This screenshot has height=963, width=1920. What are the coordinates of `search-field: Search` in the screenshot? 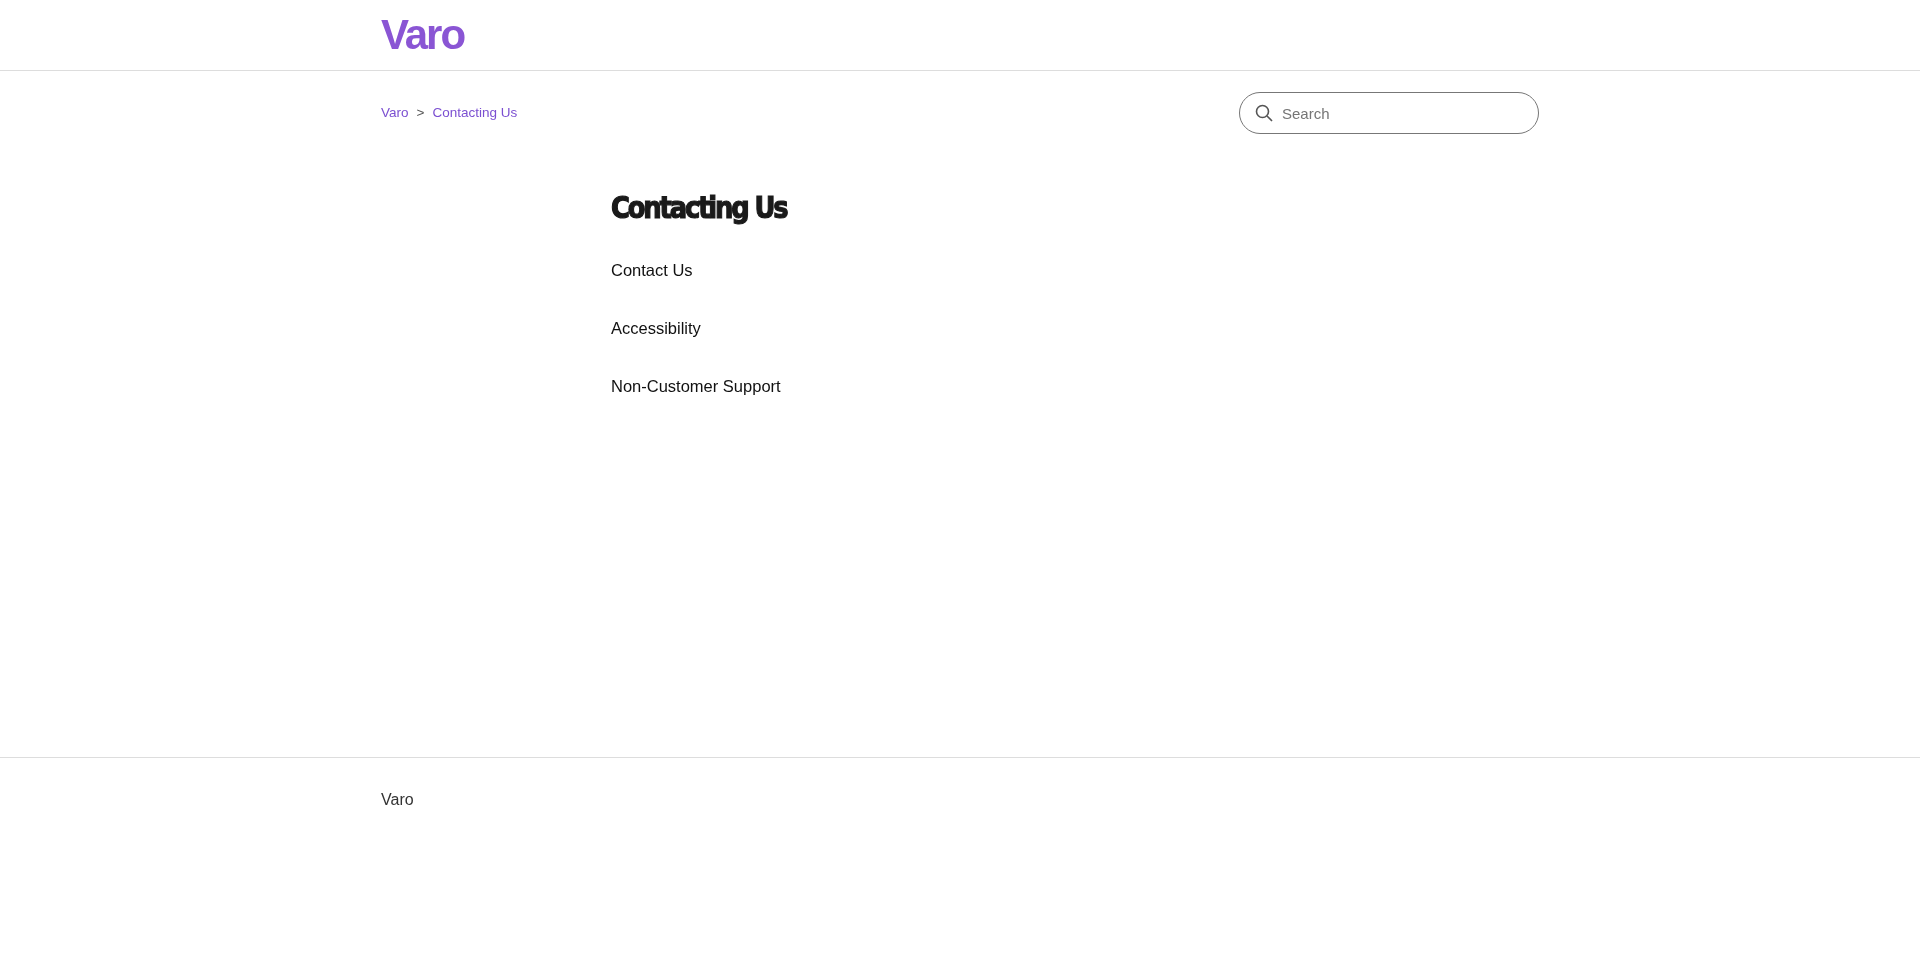 It's located at (1389, 113).